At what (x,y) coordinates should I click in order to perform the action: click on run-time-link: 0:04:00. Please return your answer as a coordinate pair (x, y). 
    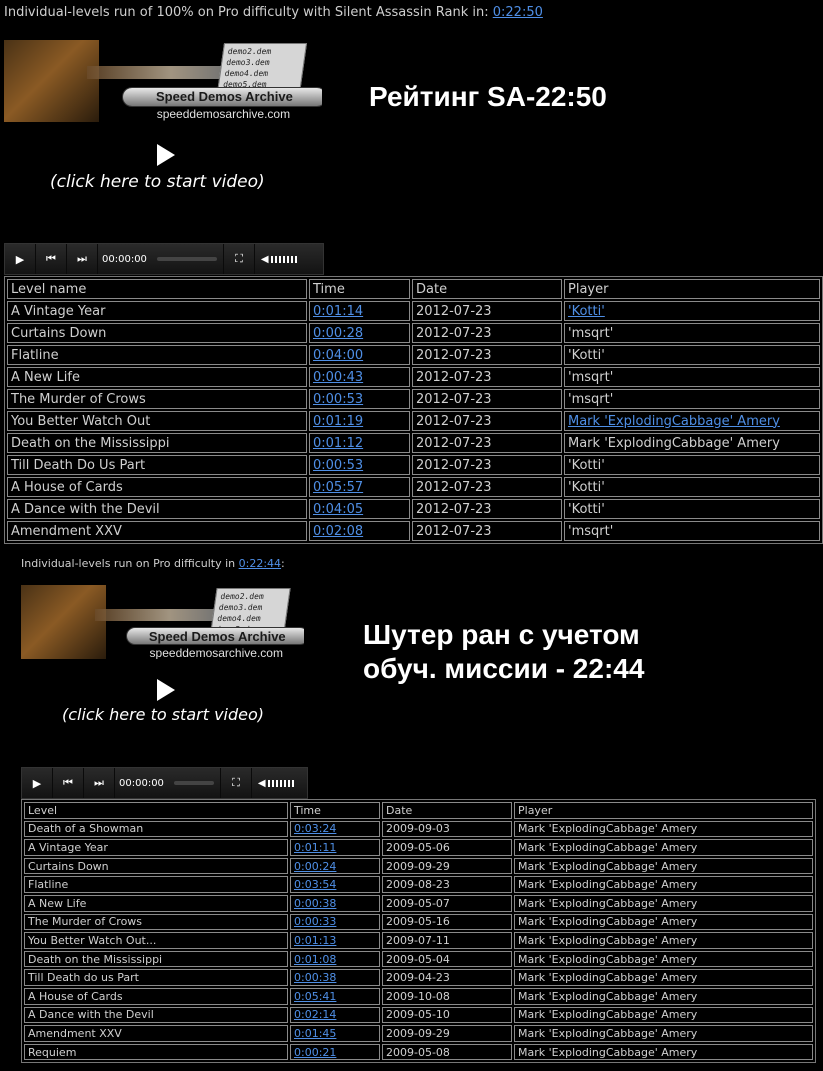
    Looking at the image, I should click on (338, 355).